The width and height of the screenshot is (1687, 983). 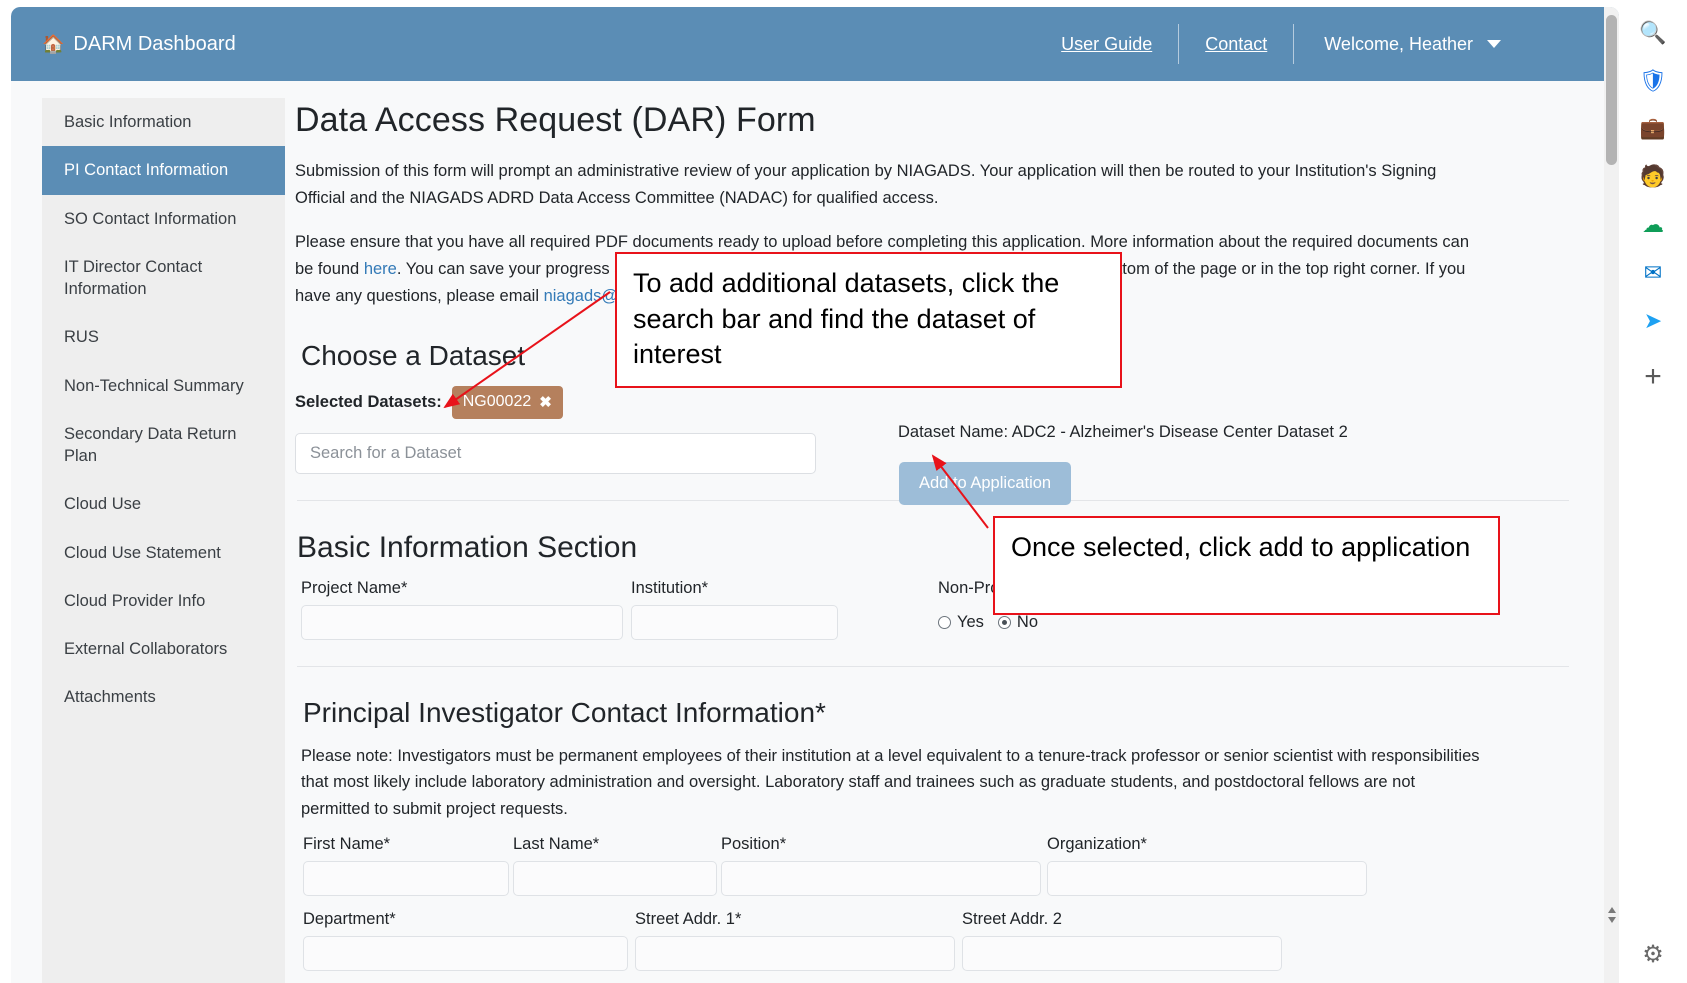 I want to click on label-project-name: Project Name*, so click(x=354, y=587).